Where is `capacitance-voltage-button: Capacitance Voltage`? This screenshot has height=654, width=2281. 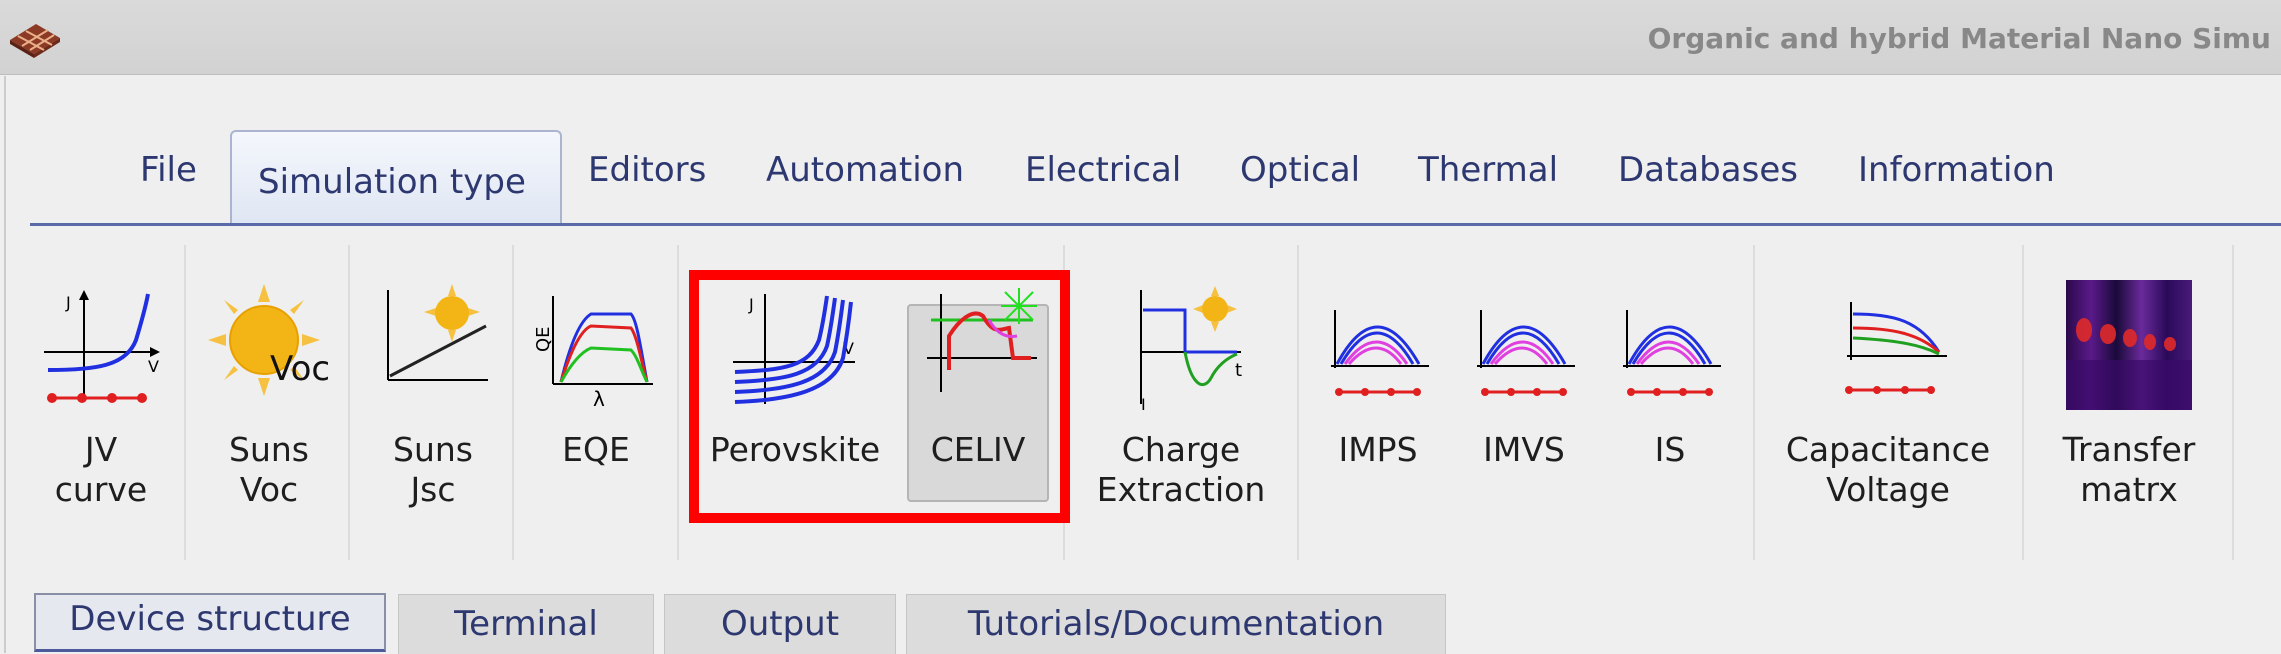
capacitance-voltage-button: Capacitance Voltage is located at coordinates (1888, 395).